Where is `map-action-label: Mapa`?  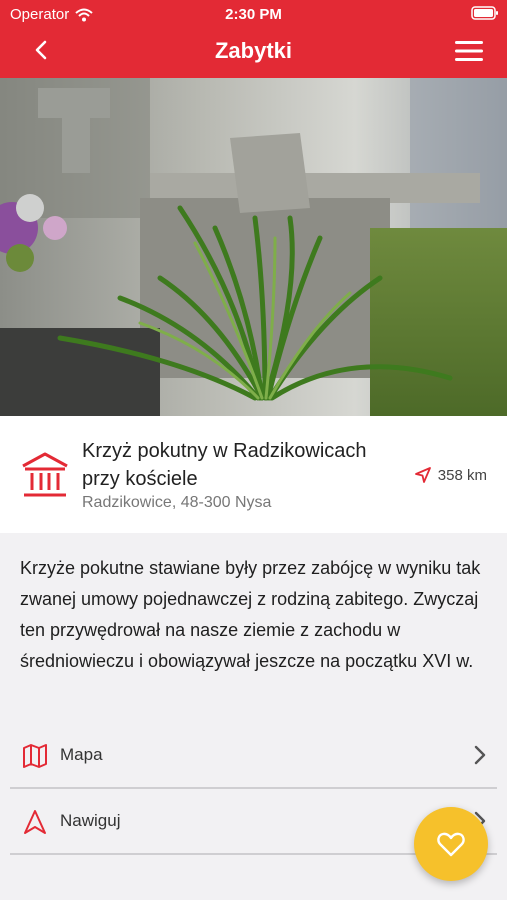
map-action-label: Mapa is located at coordinates (81, 754).